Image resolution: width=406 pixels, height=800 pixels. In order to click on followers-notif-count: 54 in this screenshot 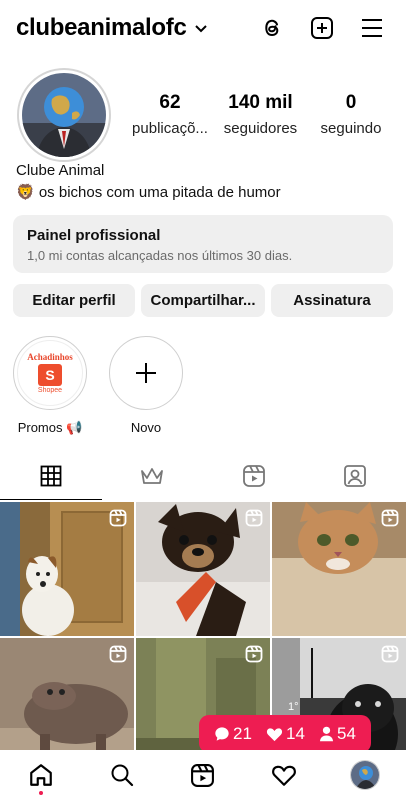, I will do `click(337, 734)`.